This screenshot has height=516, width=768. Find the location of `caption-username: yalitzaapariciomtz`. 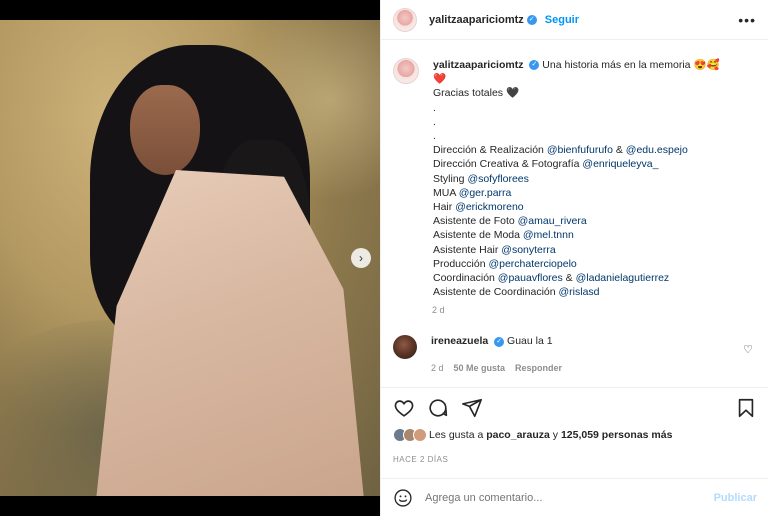

caption-username: yalitzaapariciomtz is located at coordinates (478, 65).